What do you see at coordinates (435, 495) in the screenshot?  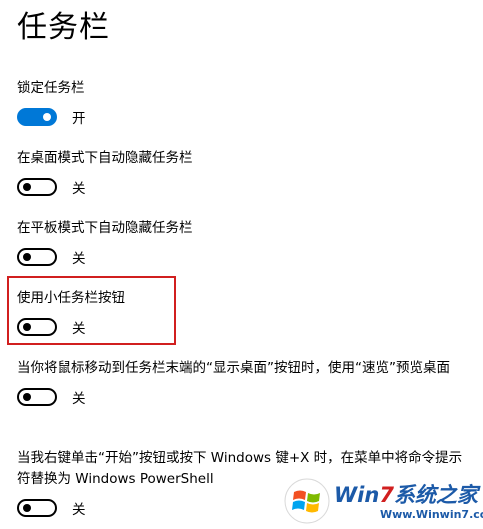 I see `watermark-name-suffix: 系统之家` at bounding box center [435, 495].